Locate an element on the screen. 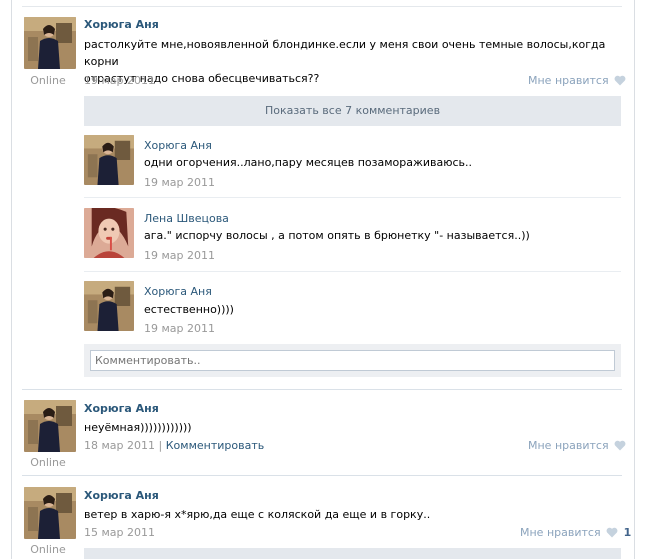 This screenshot has height=559, width=646. comments-panel is located at coordinates (352, 553).